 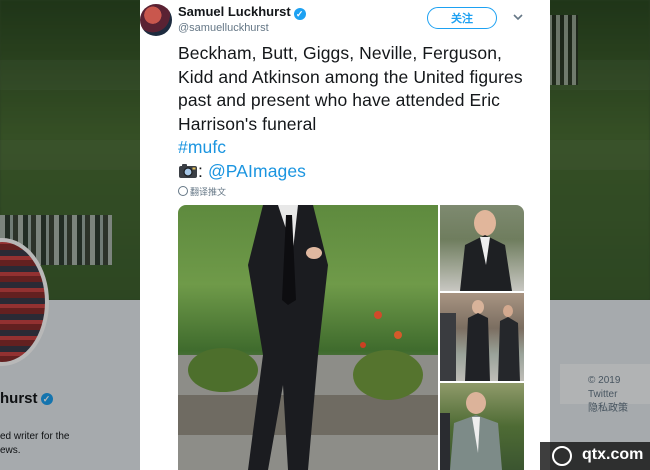 I want to click on mention-link: @PAImages, so click(x=257, y=171).